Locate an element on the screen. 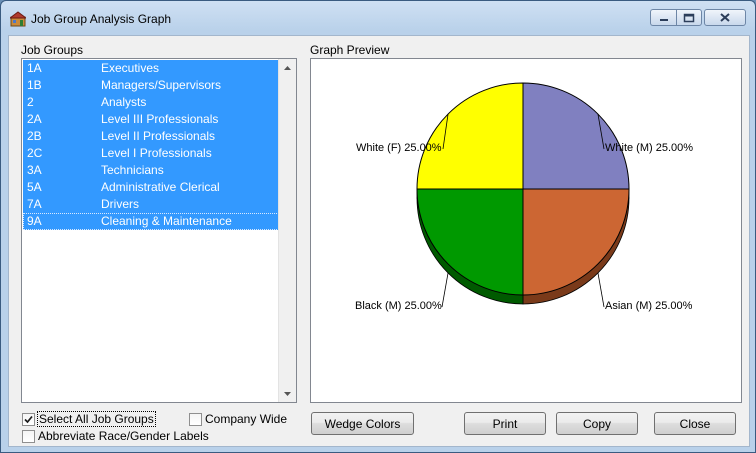 This screenshot has width=756, height=453. scroll-up-button is located at coordinates (287, 67).